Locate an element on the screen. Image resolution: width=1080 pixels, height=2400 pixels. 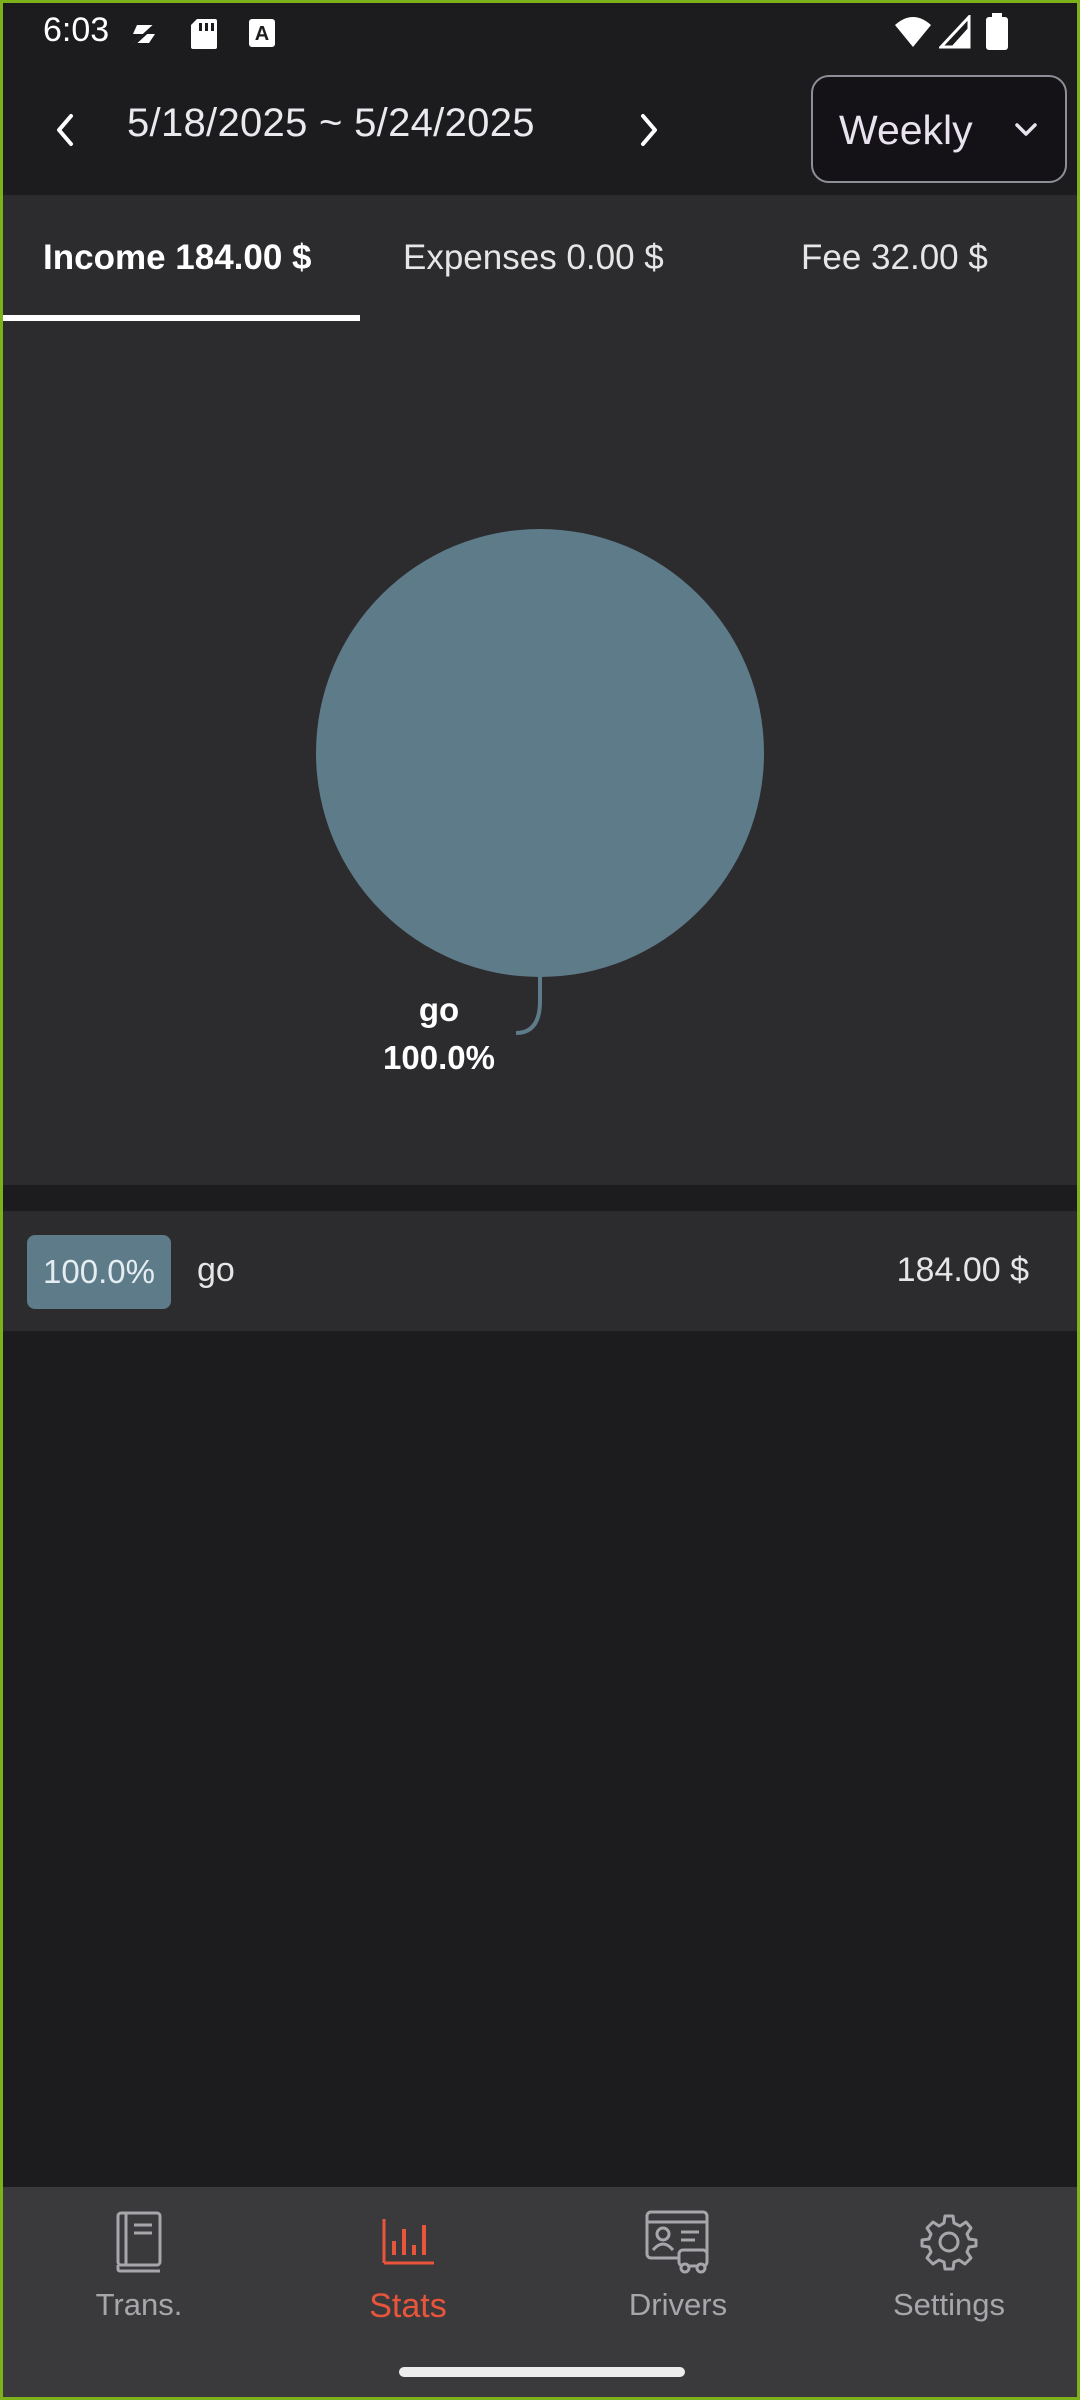
category-amount: 184.00 $ is located at coordinates (962, 1270).